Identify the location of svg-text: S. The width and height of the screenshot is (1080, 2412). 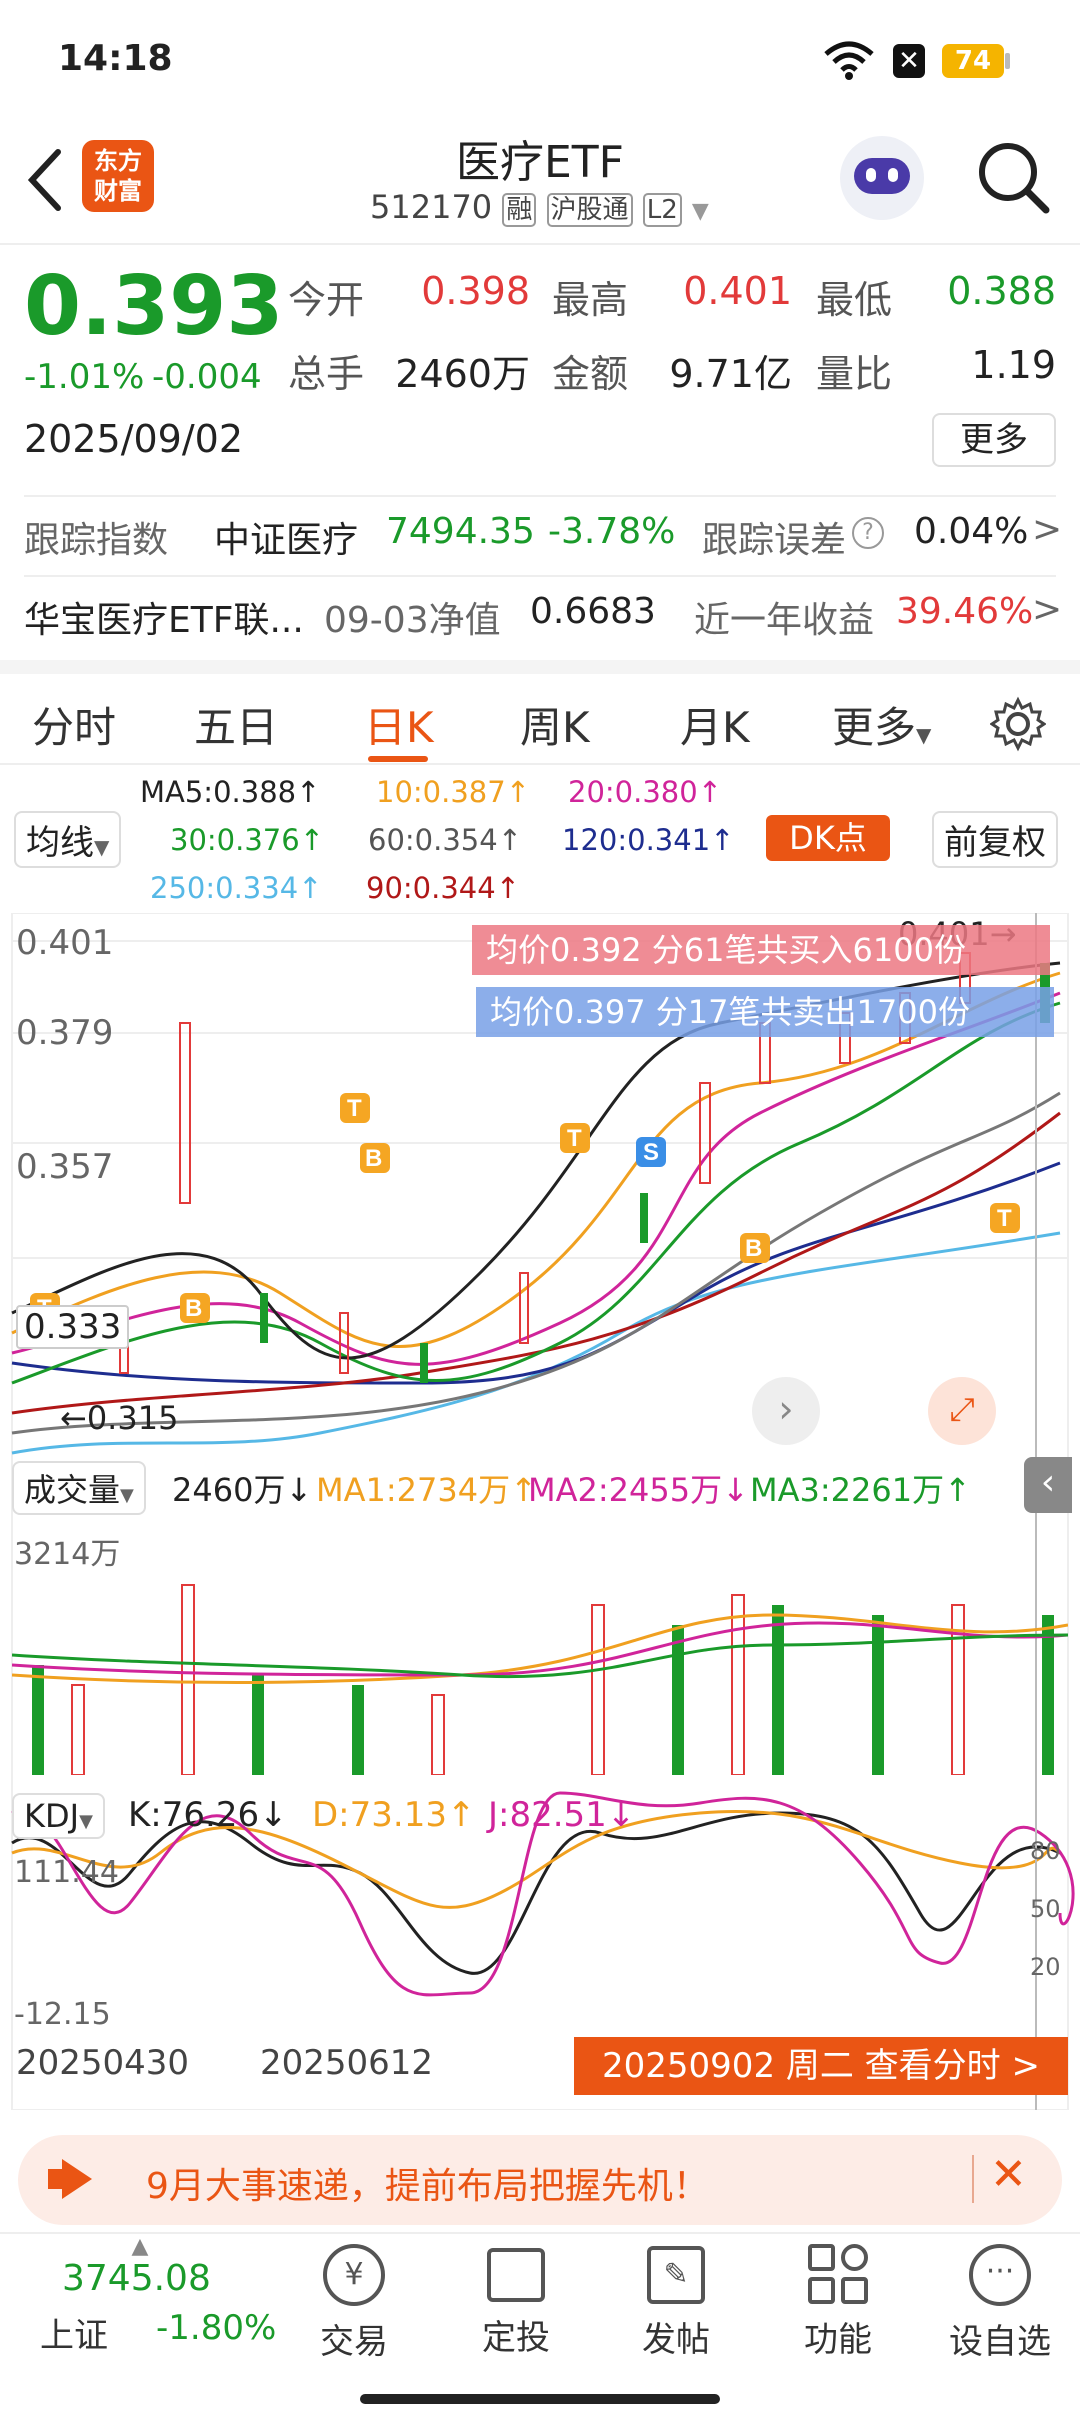
(651, 1152).